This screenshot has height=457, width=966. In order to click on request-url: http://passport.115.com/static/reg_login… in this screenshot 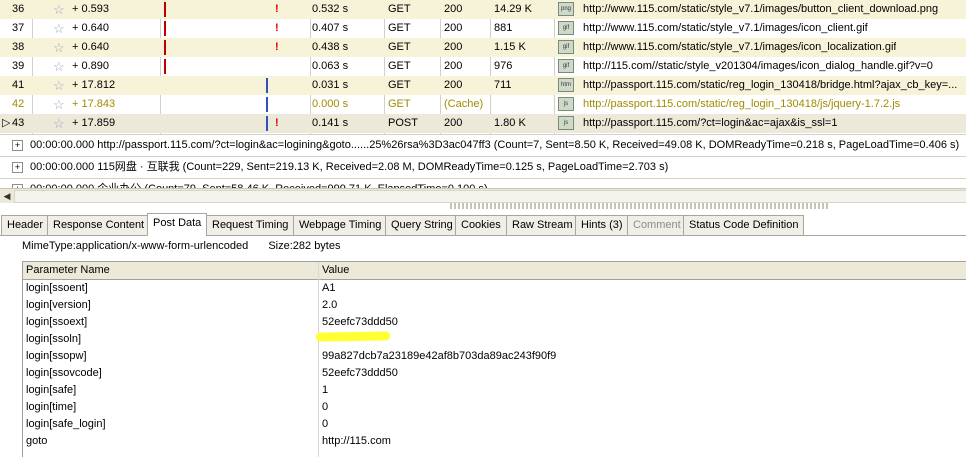, I will do `click(770, 85)`.